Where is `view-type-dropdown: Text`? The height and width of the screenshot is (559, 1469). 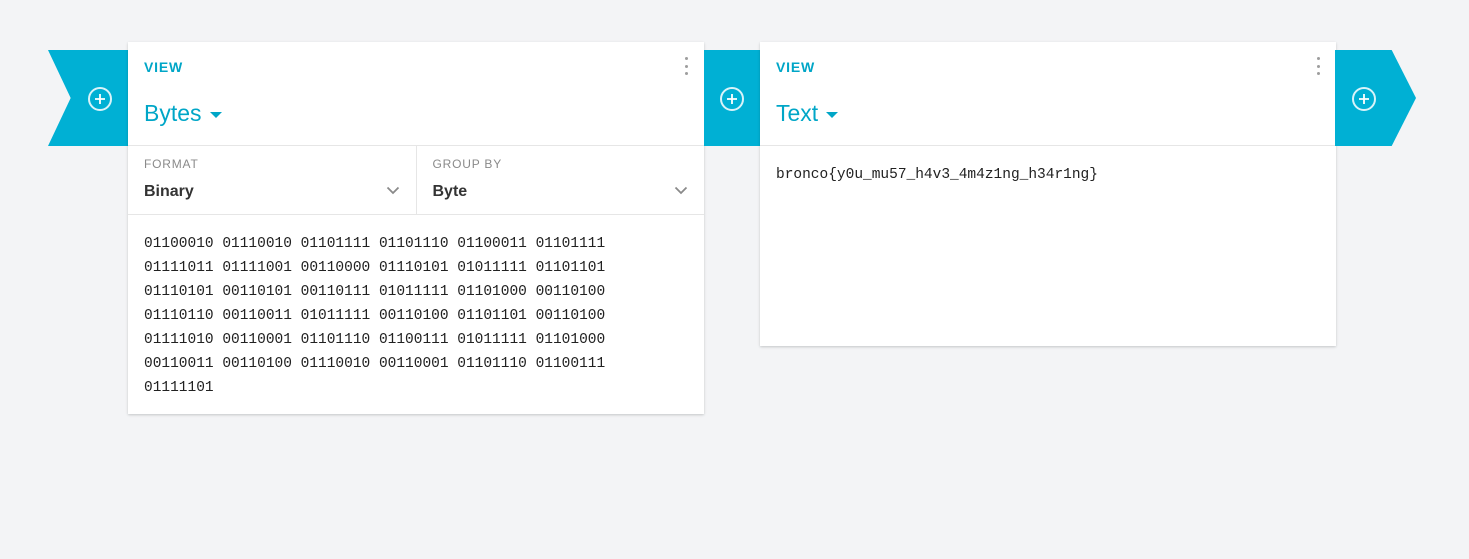 view-type-dropdown: Text is located at coordinates (807, 113).